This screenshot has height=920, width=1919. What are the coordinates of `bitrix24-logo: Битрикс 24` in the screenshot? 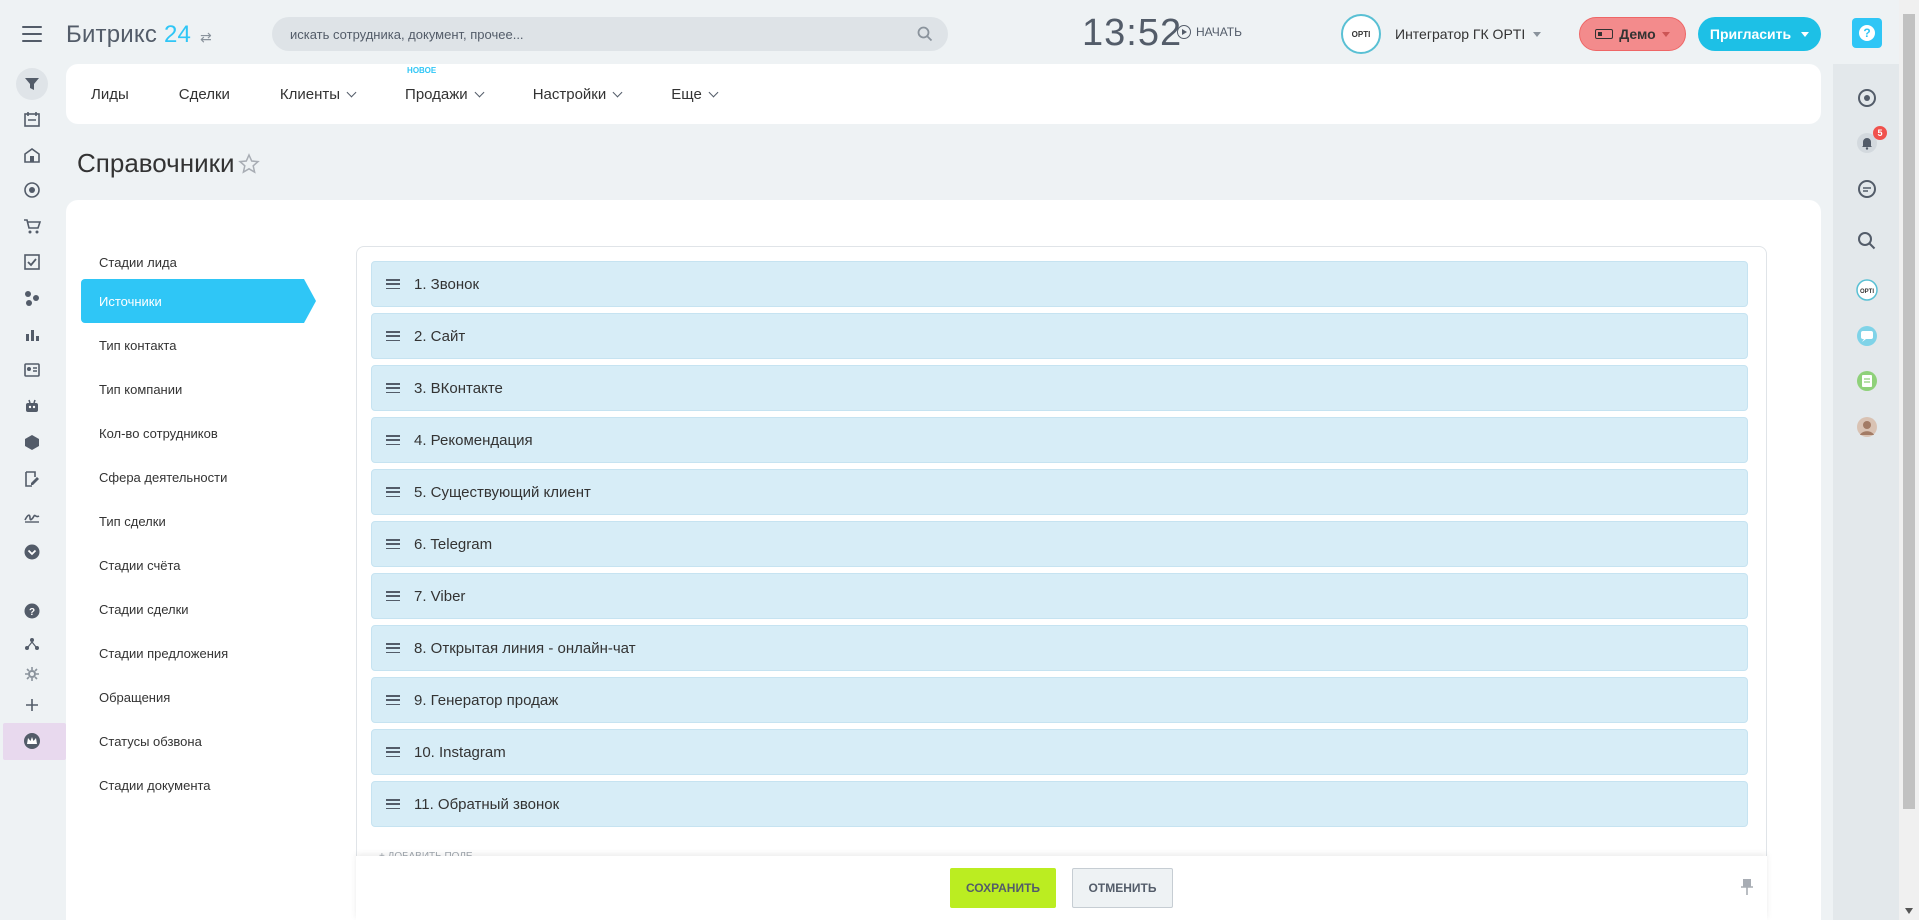 It's located at (128, 35).